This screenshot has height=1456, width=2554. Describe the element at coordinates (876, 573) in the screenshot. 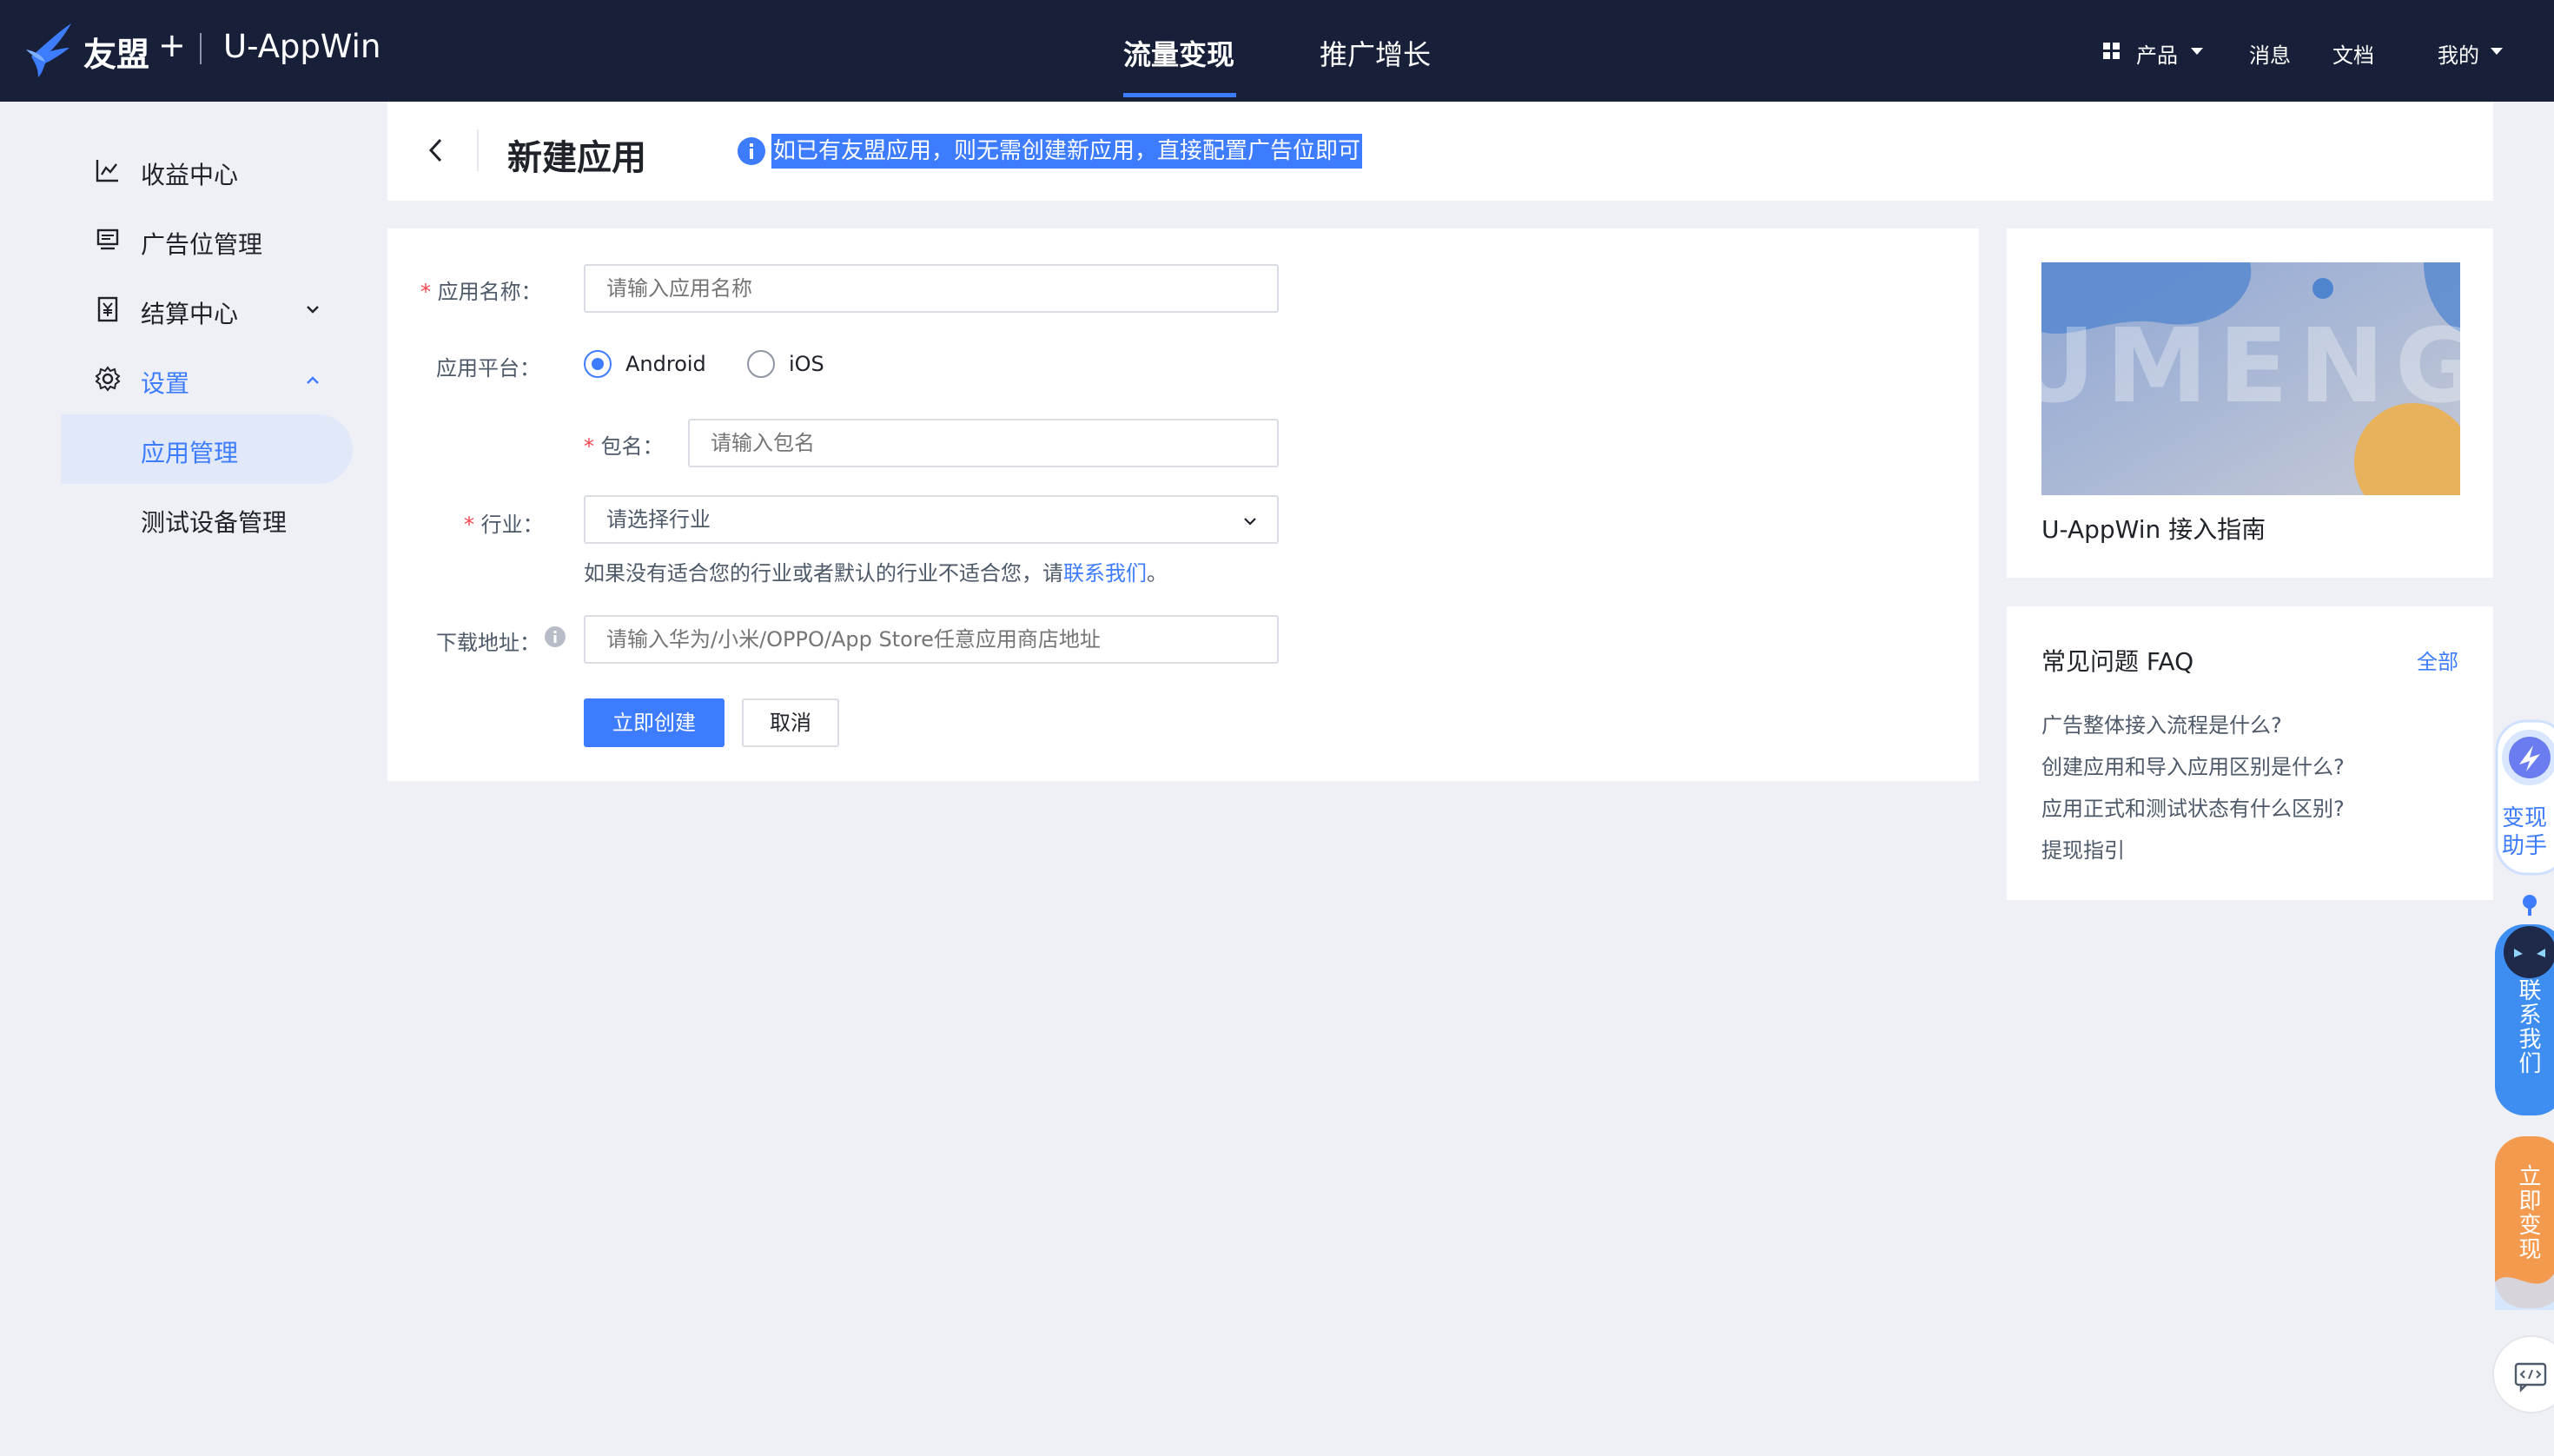

I see `industry-hint: 如果没有适合您的行业或者默认的行业不适合您，请联系我们。` at that location.